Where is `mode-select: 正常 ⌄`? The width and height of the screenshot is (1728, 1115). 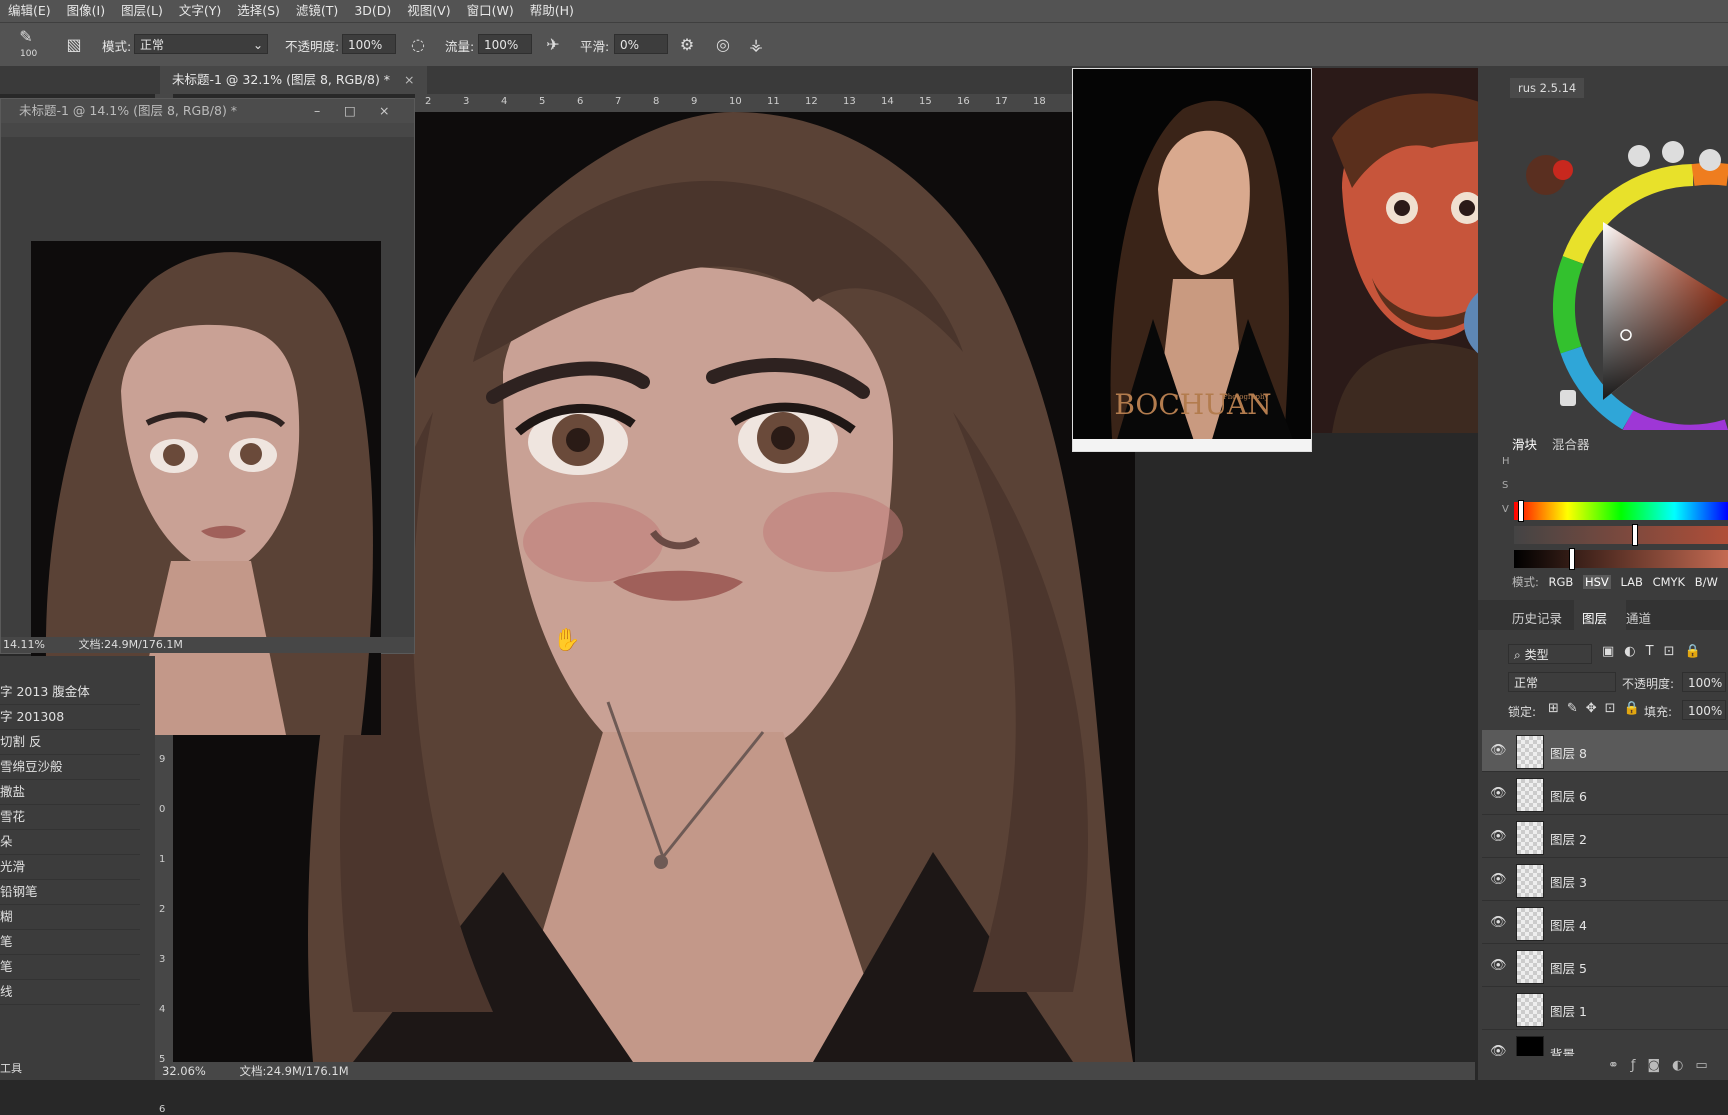 mode-select: 正常 ⌄ is located at coordinates (201, 44).